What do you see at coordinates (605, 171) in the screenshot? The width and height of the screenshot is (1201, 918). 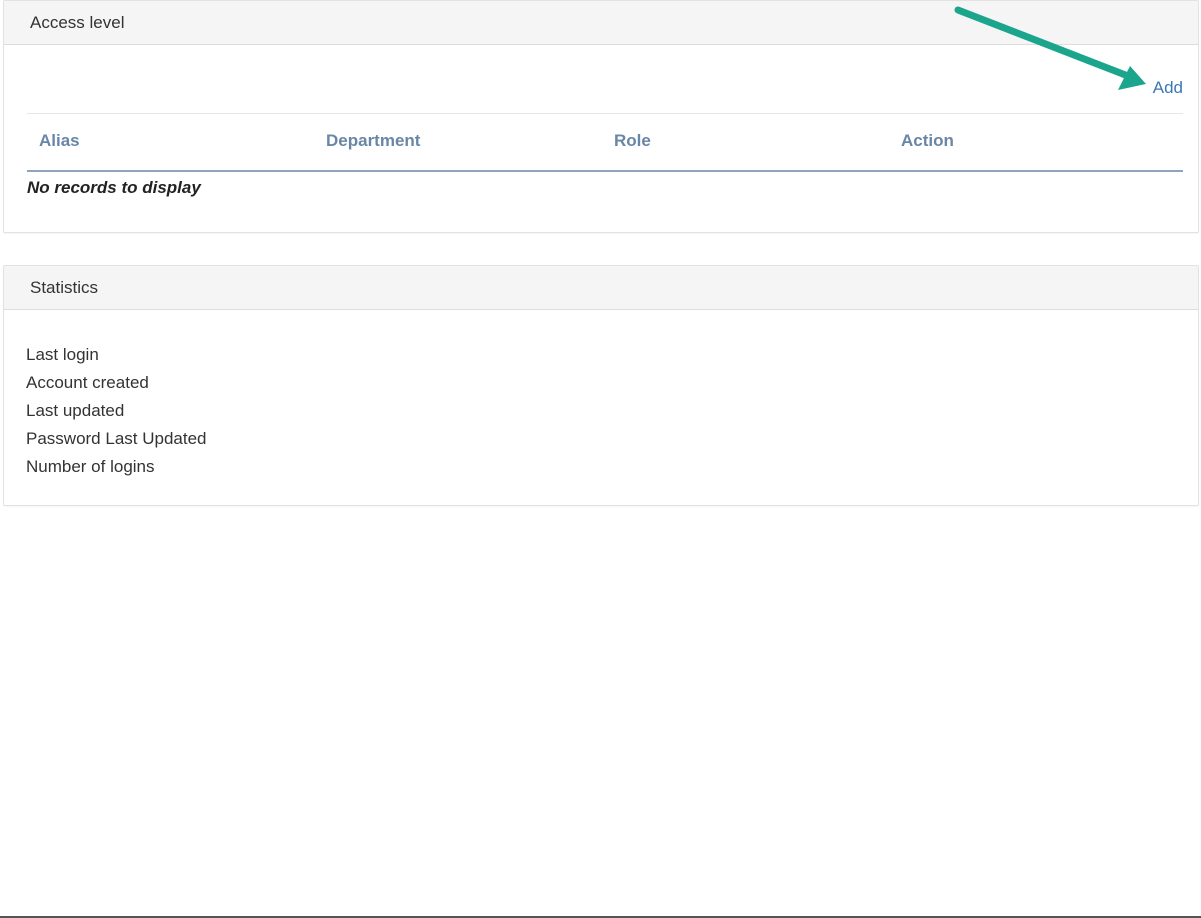 I see `table-header-divider` at bounding box center [605, 171].